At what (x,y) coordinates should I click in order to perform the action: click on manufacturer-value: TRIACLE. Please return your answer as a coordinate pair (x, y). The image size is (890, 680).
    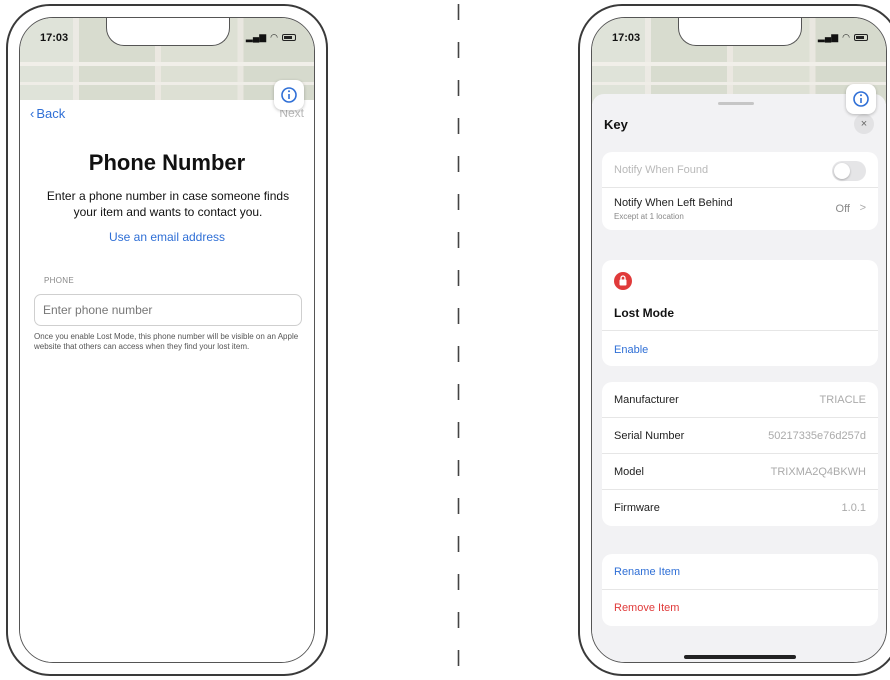
    Looking at the image, I should click on (842, 400).